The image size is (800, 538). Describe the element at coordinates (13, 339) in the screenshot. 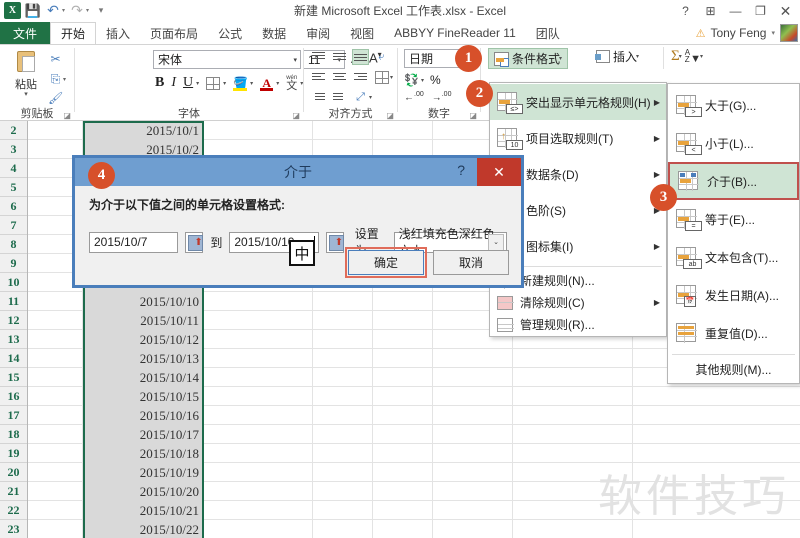

I see `row-header: 13` at that location.